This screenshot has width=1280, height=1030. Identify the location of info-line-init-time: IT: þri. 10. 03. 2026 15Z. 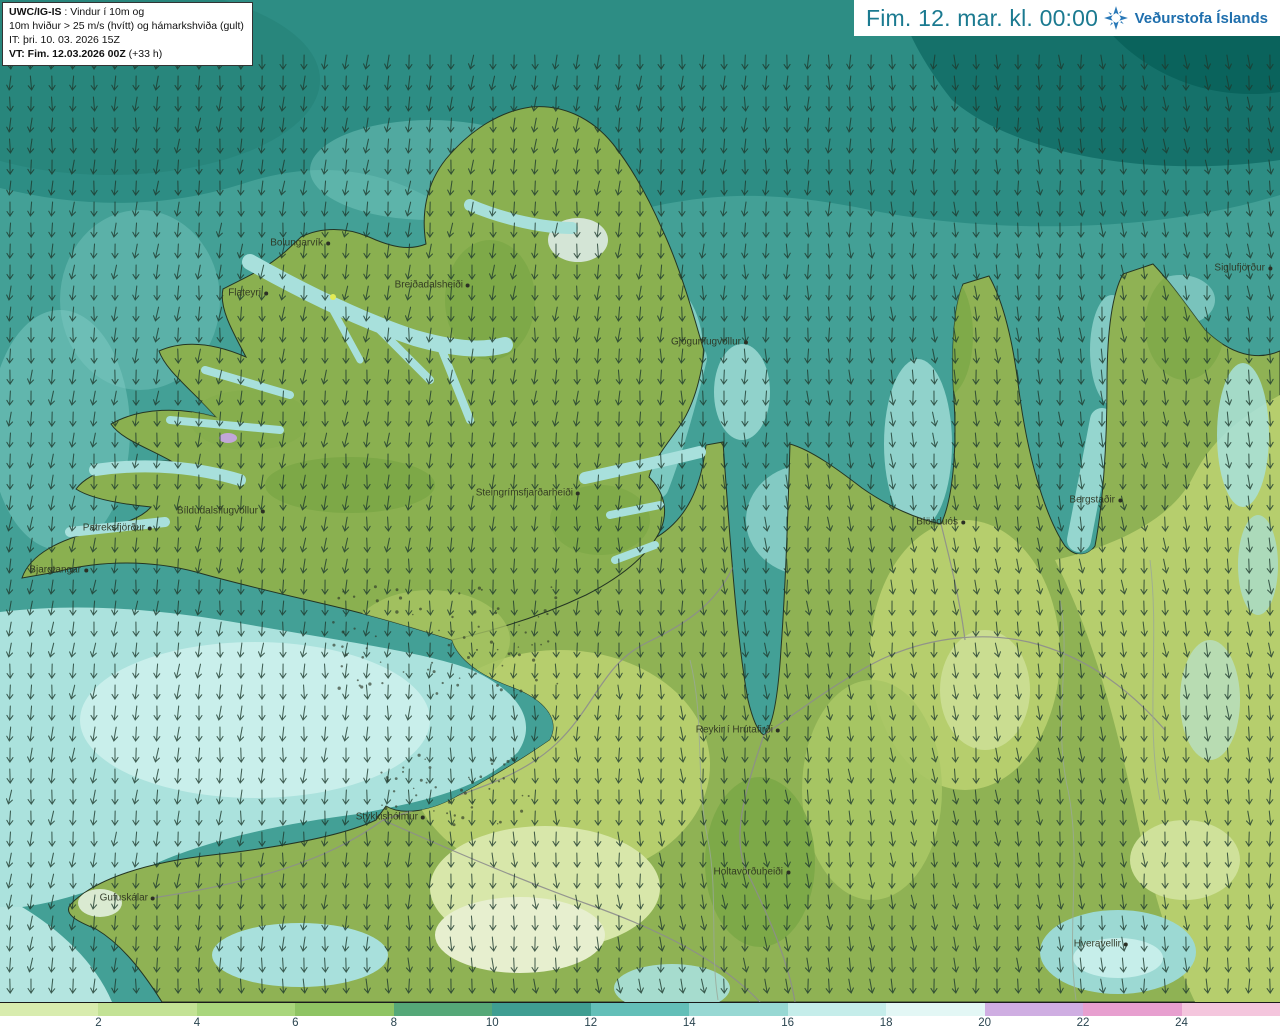
(64, 39).